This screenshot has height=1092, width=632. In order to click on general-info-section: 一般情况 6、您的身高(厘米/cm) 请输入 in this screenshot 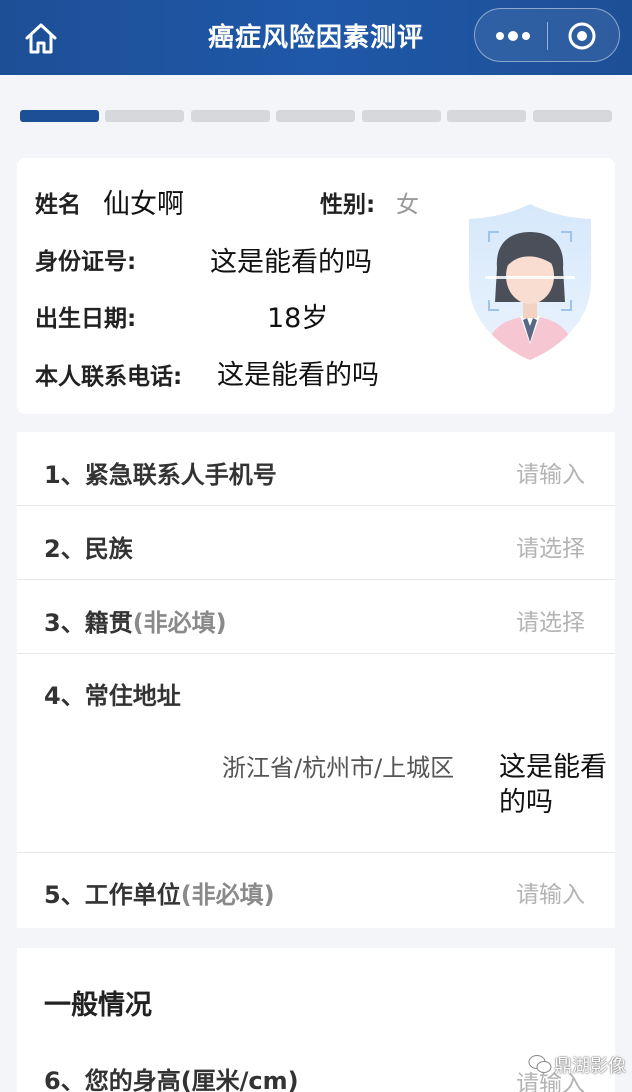, I will do `click(316, 1020)`.